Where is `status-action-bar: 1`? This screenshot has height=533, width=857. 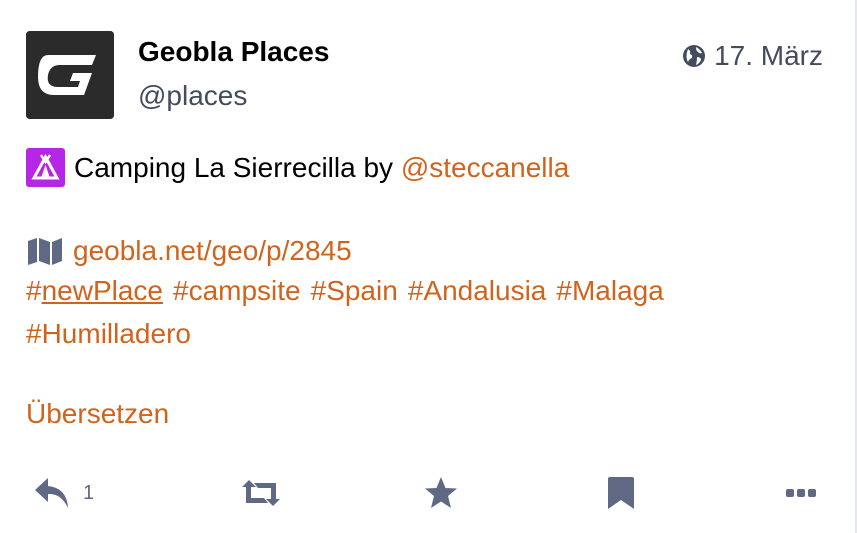 status-action-bar: 1 is located at coordinates (428, 493).